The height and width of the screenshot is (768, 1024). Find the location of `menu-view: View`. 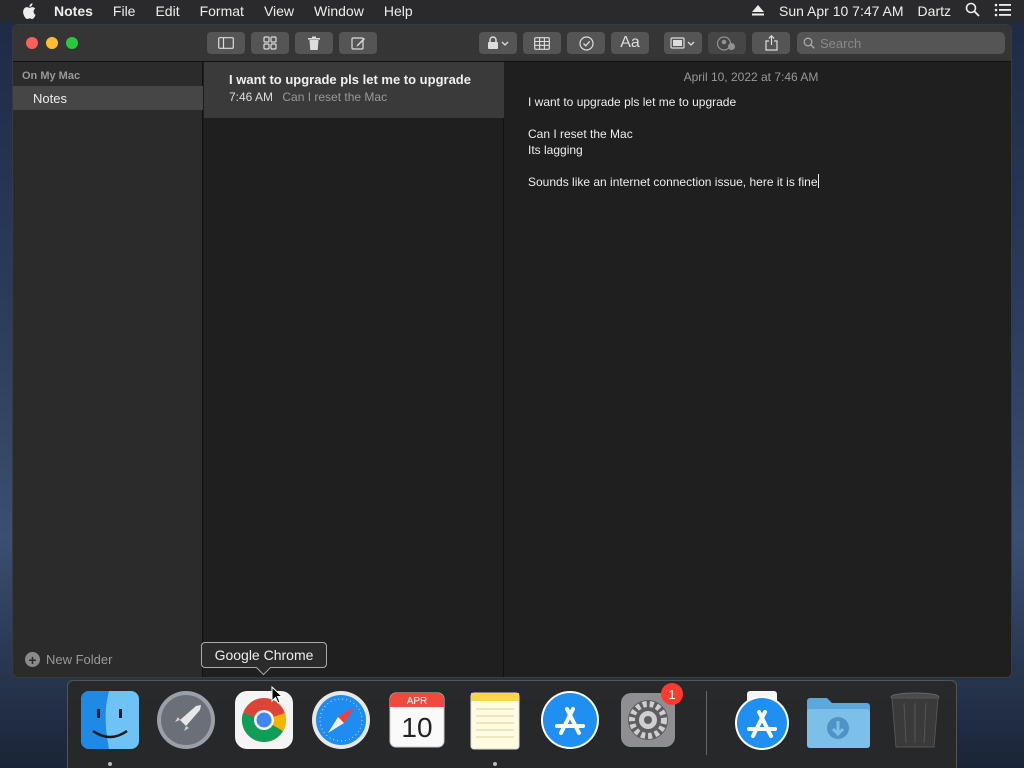

menu-view: View is located at coordinates (279, 11).